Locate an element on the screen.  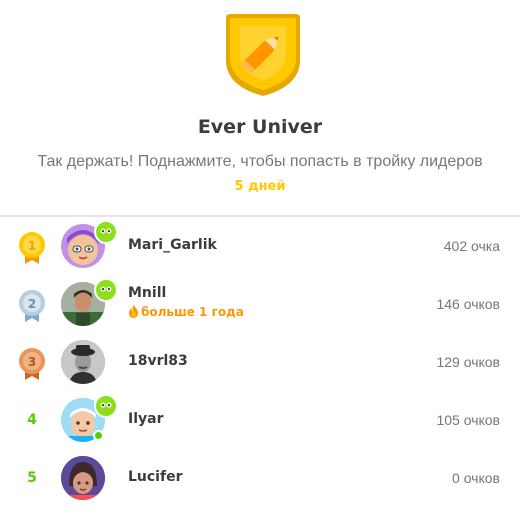
player-name: 18vrl83 is located at coordinates (158, 361).